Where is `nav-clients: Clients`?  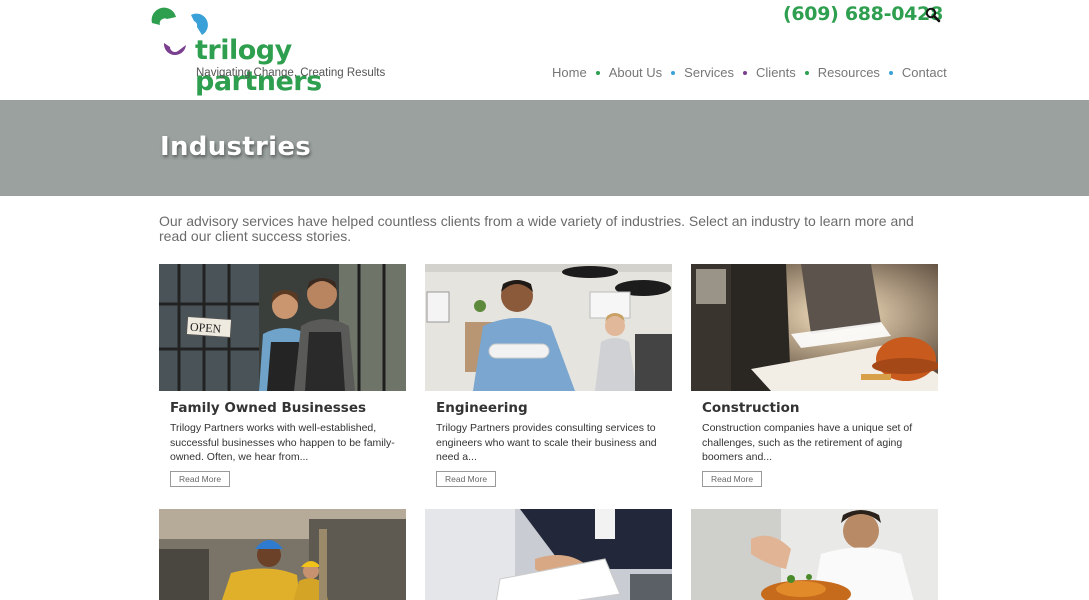
nav-clients: Clients is located at coordinates (776, 72).